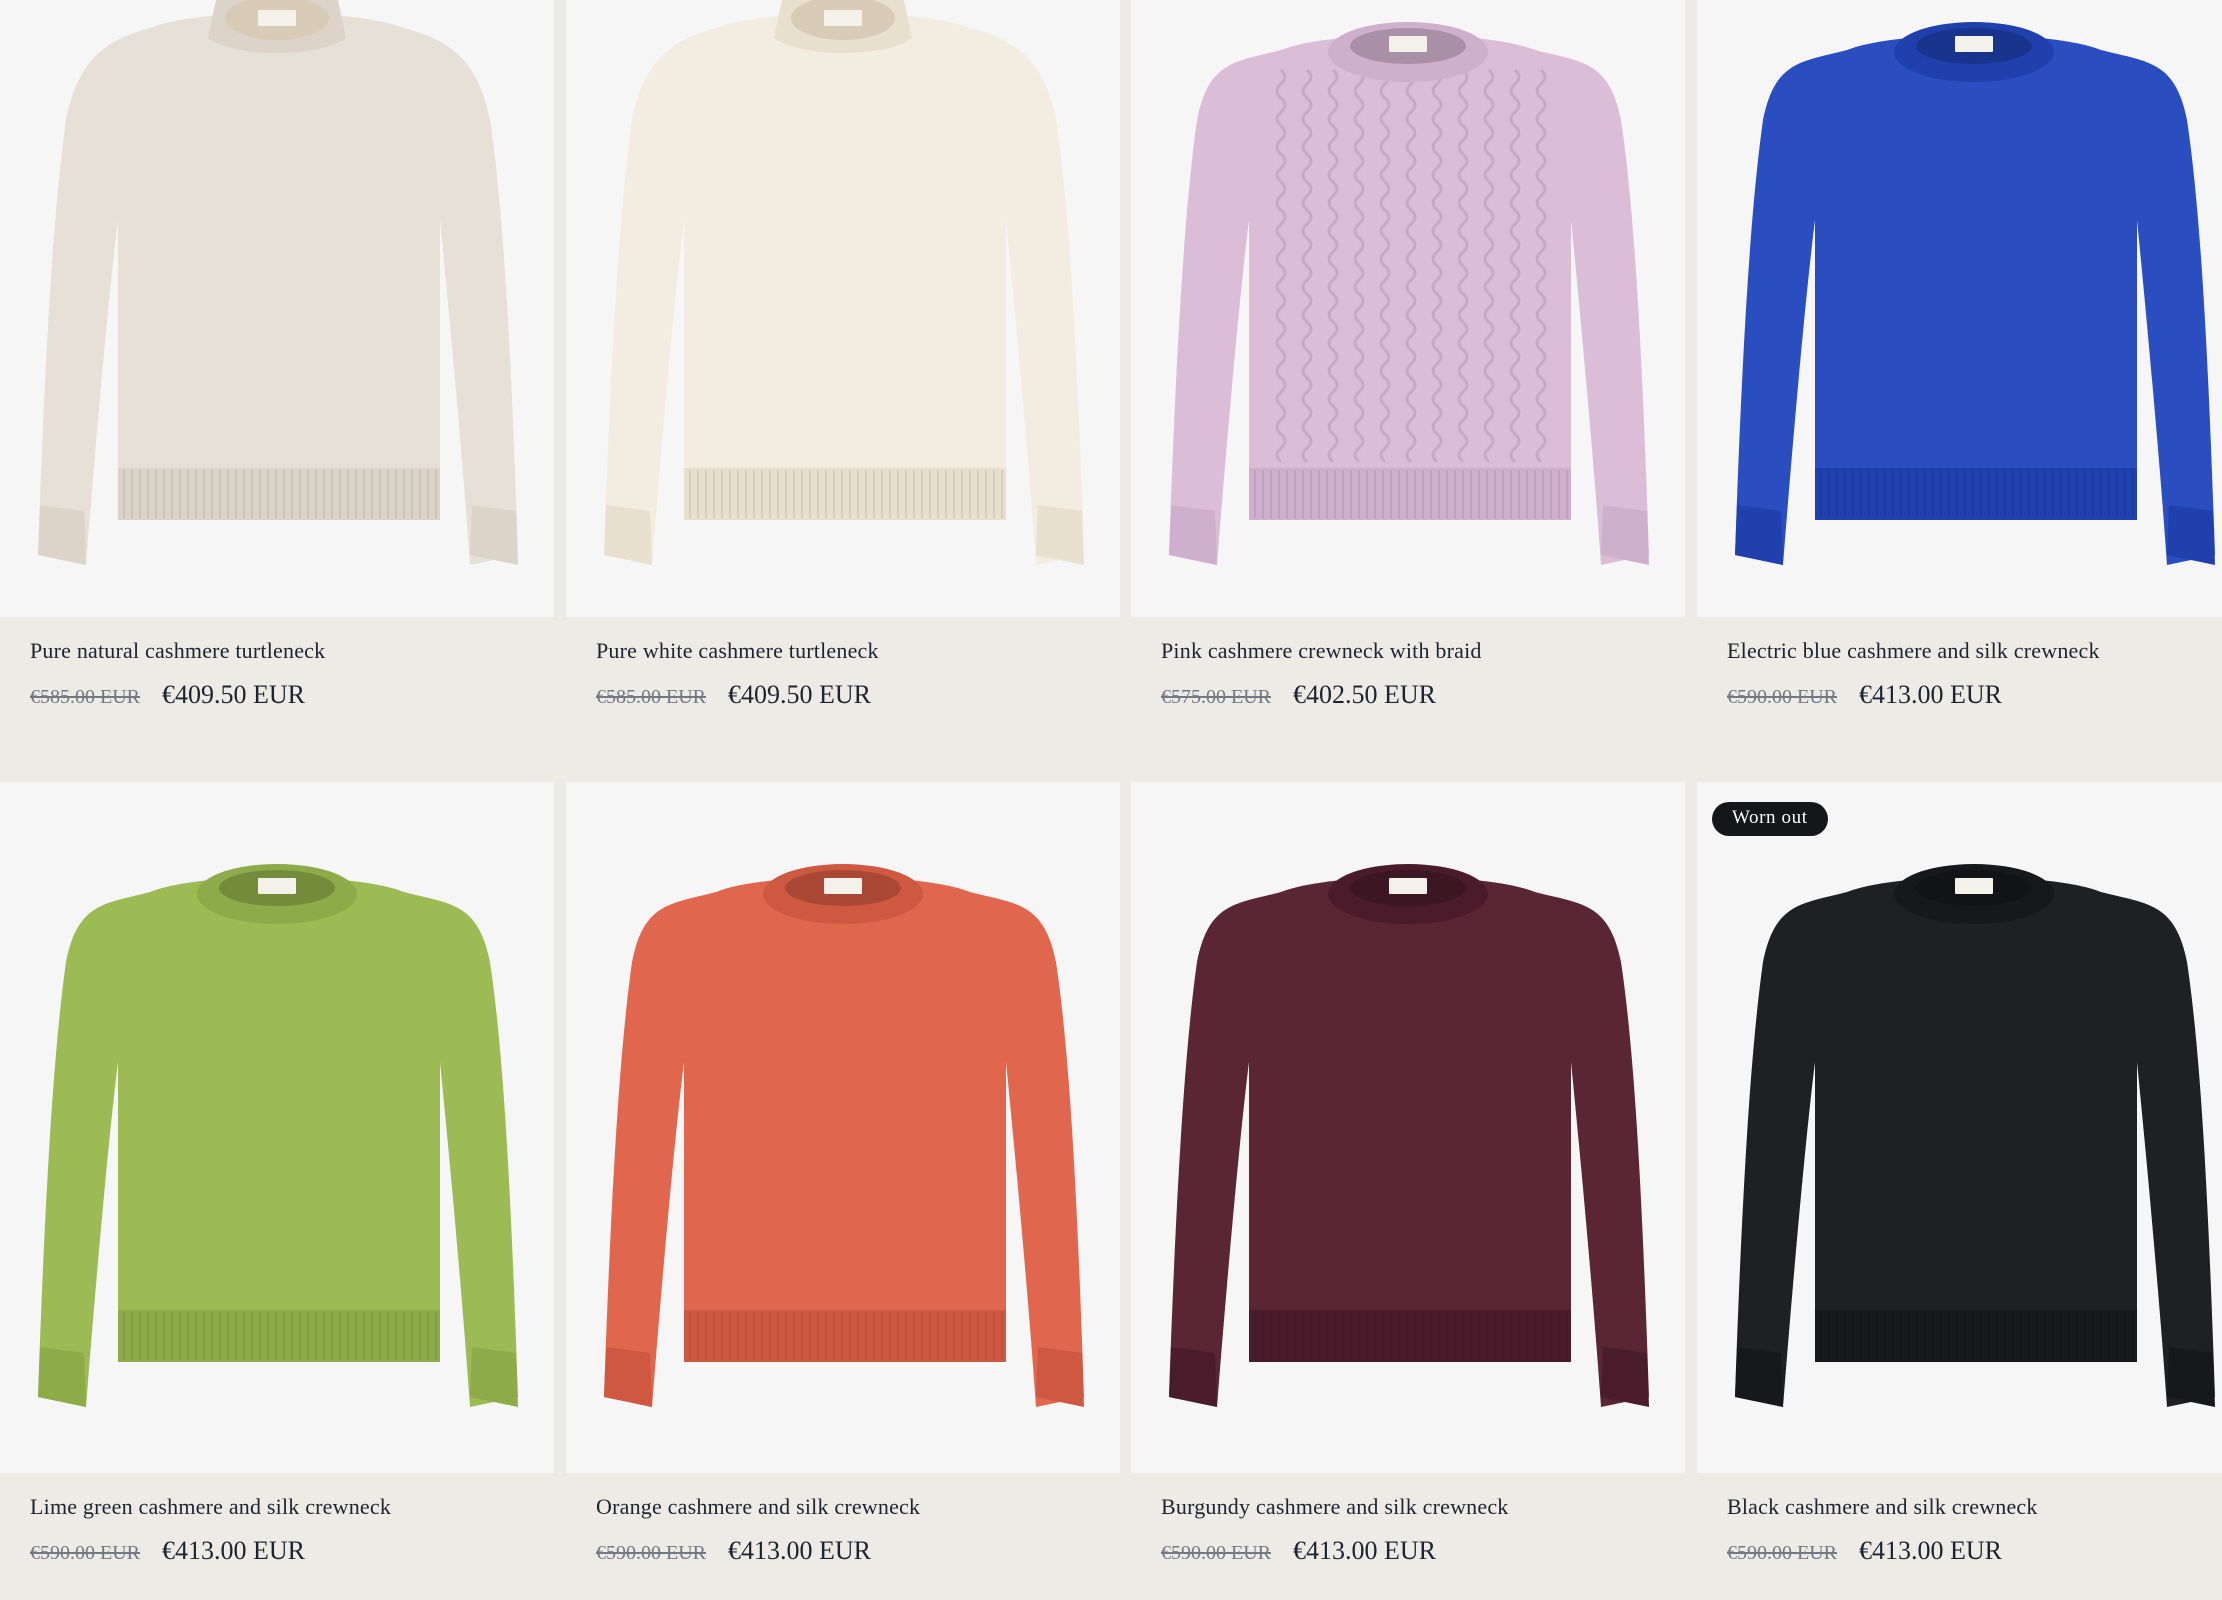 The height and width of the screenshot is (1600, 2222). What do you see at coordinates (1334, 1507) in the screenshot?
I see `product-name: Burgundy cashmere and silk crewneck` at bounding box center [1334, 1507].